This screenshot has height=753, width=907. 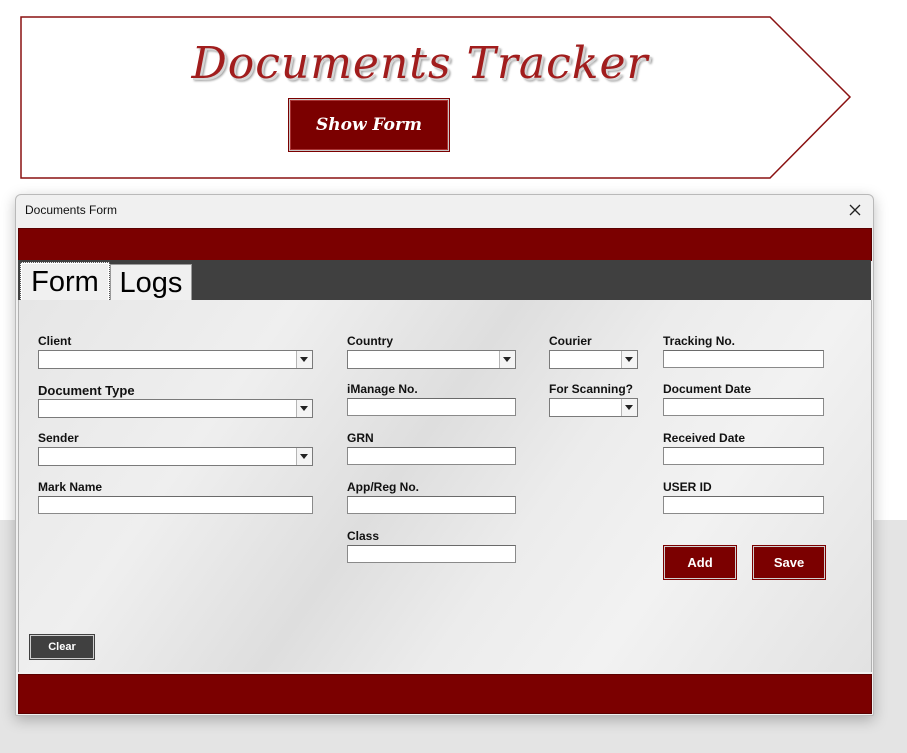 What do you see at coordinates (743, 505) in the screenshot?
I see `user-id-input` at bounding box center [743, 505].